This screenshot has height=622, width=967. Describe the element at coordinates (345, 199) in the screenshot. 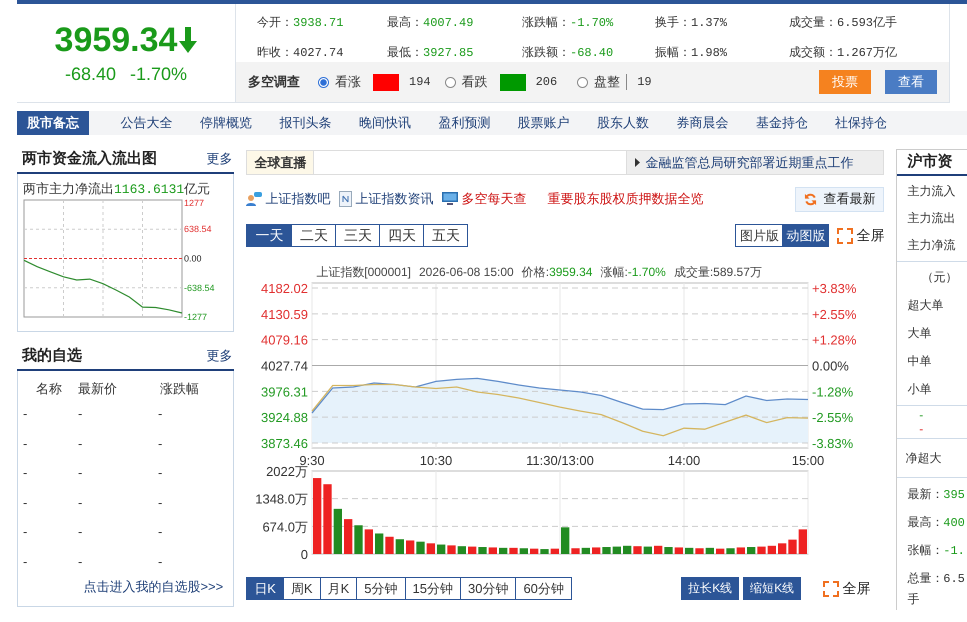

I see `document-icon` at that location.